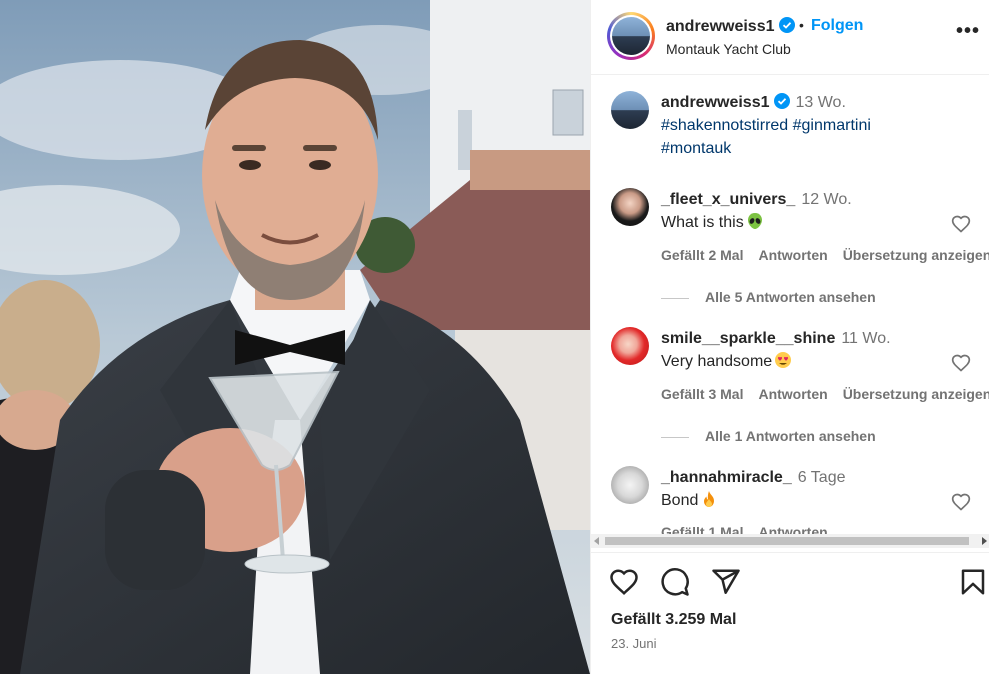 The width and height of the screenshot is (989, 674). What do you see at coordinates (783, 360) in the screenshot?
I see `heart-eyes-emoji` at bounding box center [783, 360].